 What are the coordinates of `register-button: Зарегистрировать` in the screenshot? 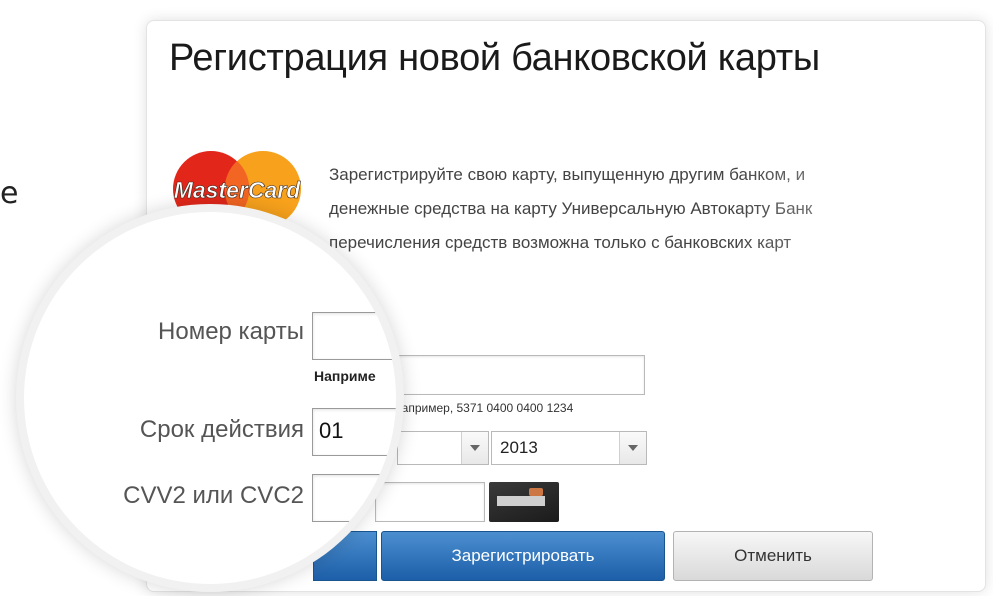 It's located at (523, 556).